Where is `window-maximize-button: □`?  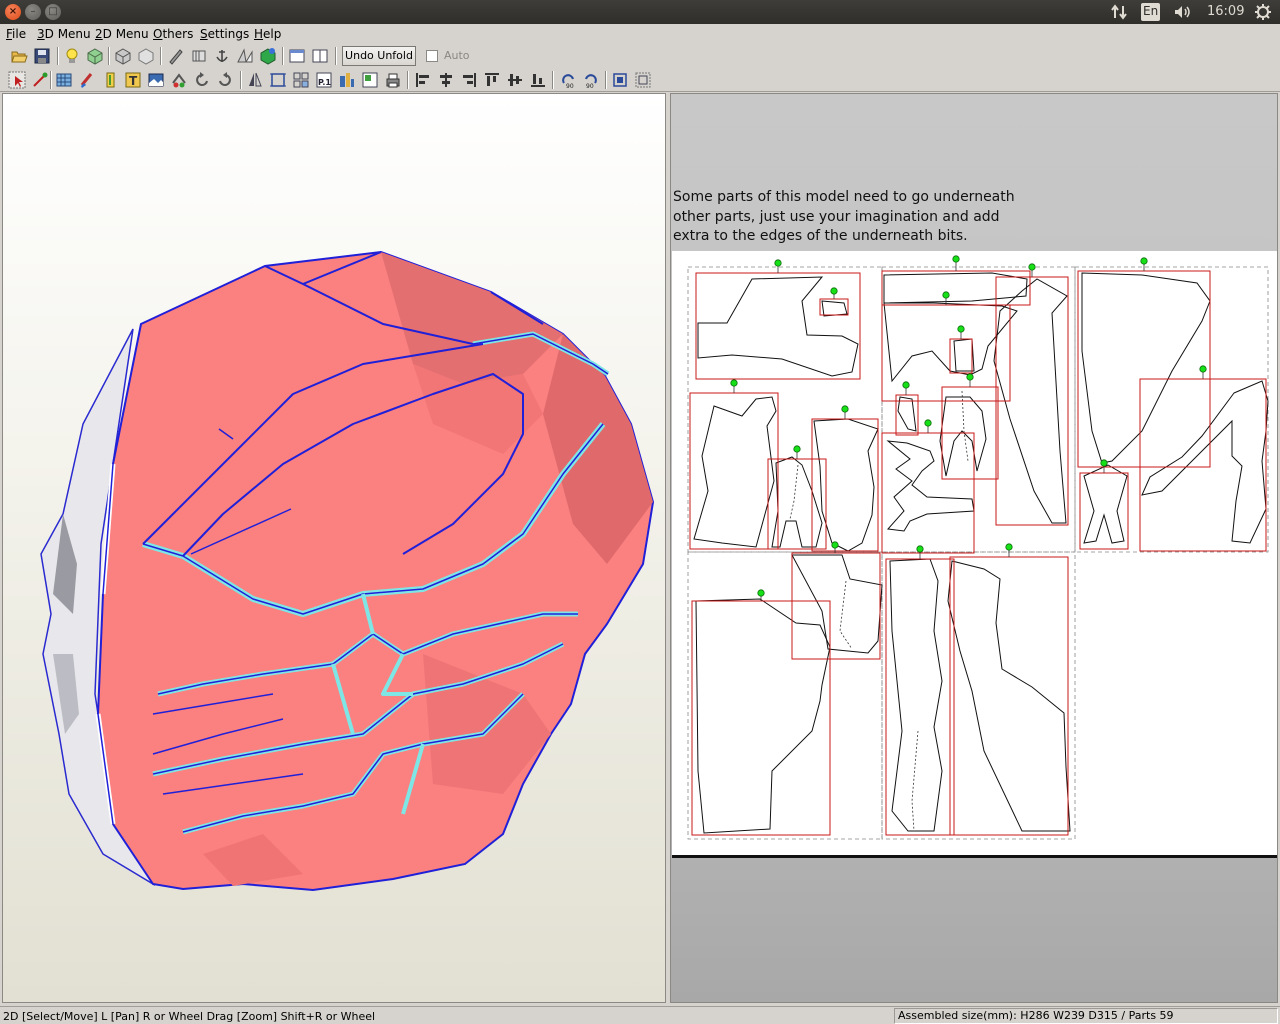 window-maximize-button: □ is located at coordinates (53, 12).